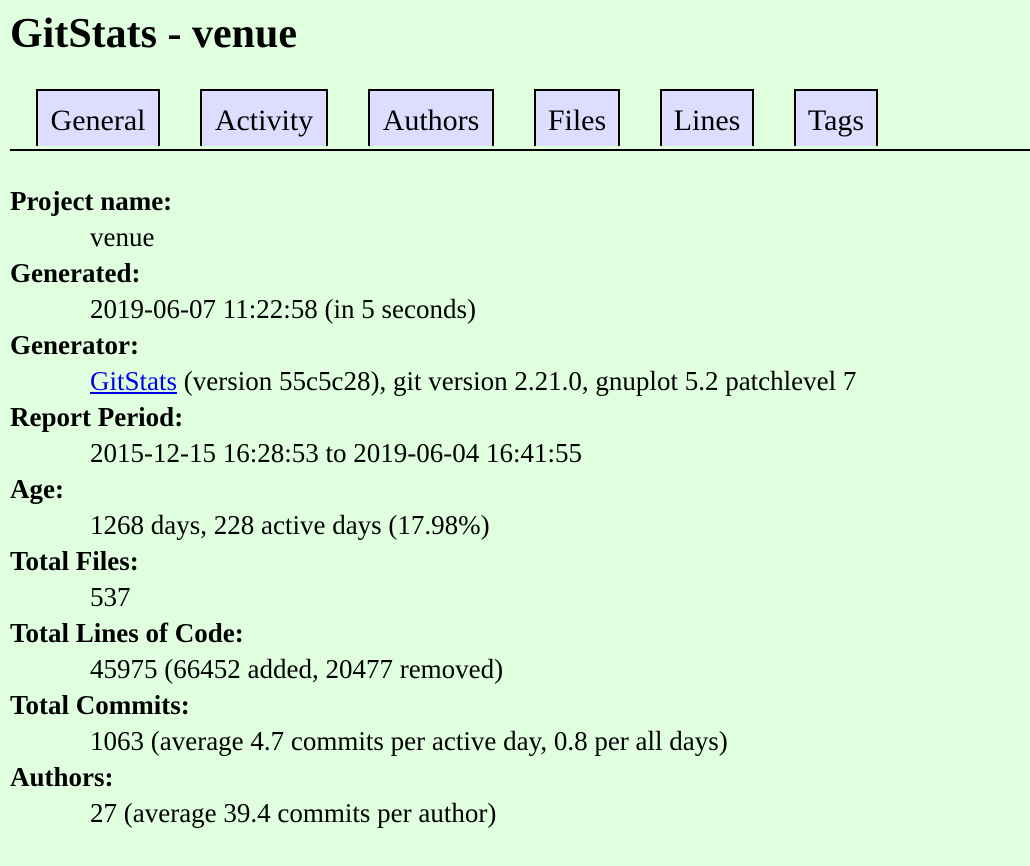 The width and height of the screenshot is (1030, 866). I want to click on tab-authors: Authors, so click(431, 117).